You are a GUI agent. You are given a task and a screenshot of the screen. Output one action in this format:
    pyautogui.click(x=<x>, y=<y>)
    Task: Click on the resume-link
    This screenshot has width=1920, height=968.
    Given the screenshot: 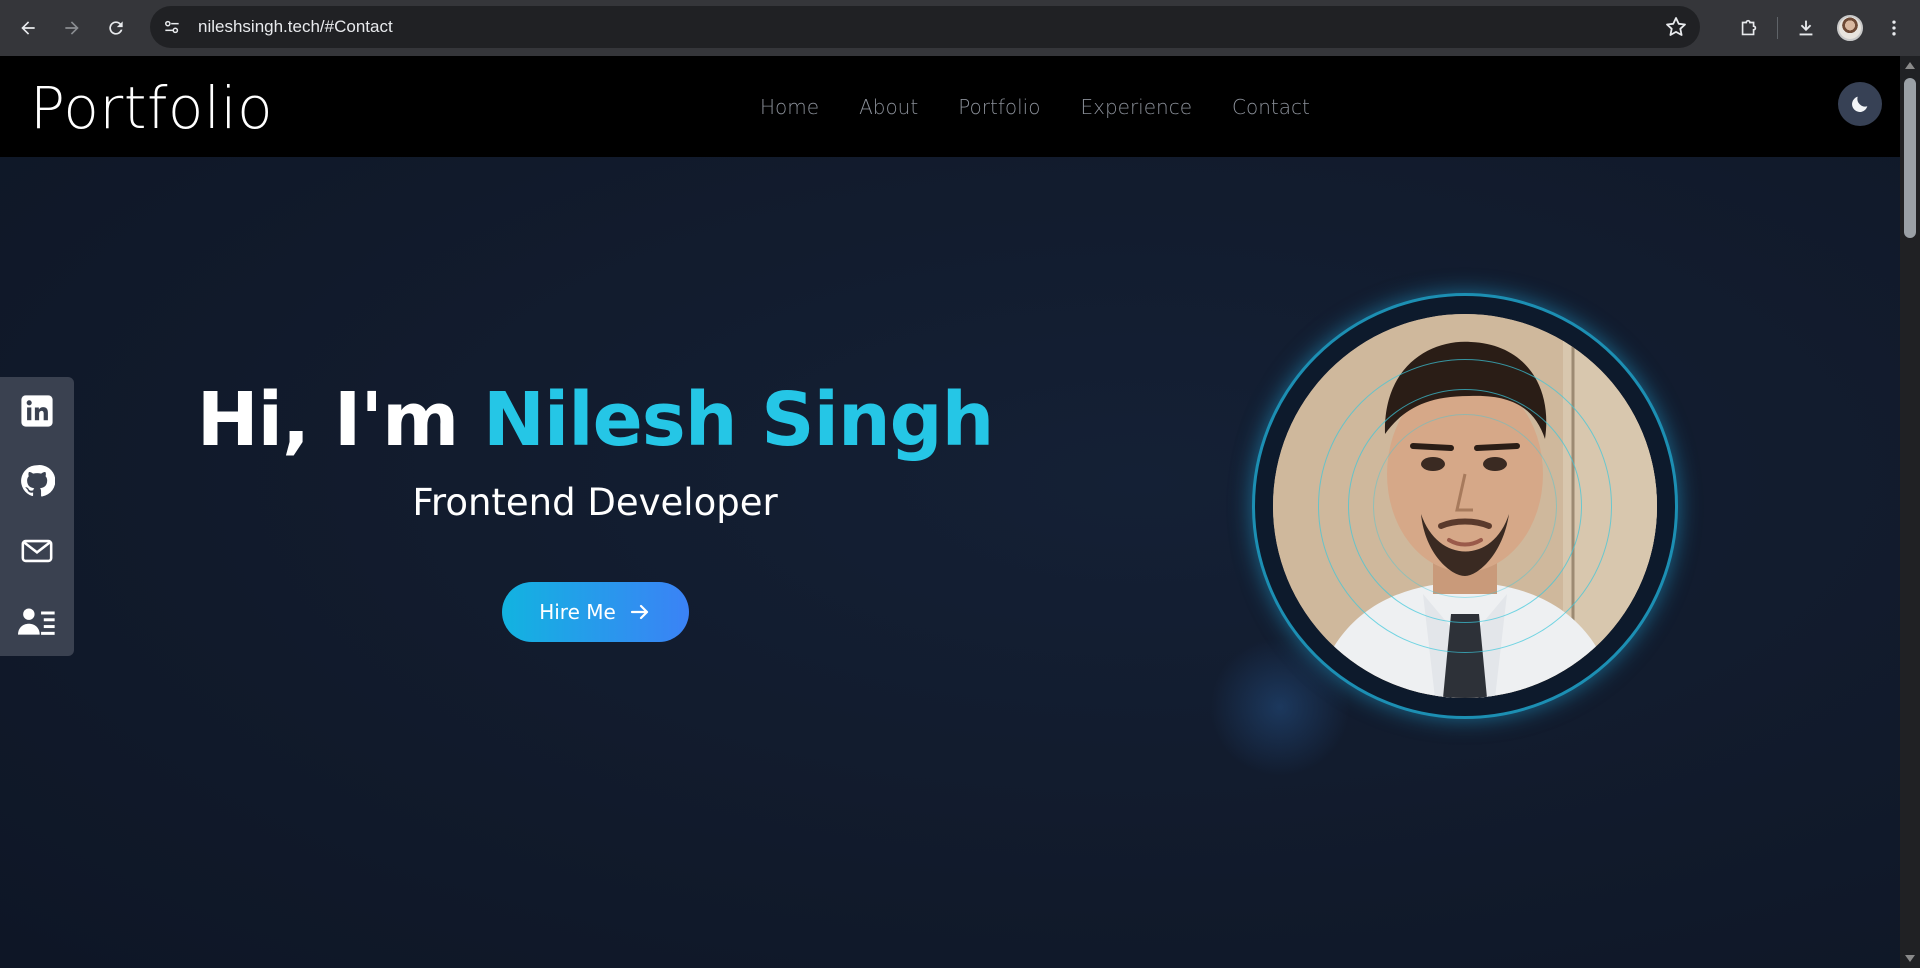 What is the action you would take?
    pyautogui.click(x=37, y=621)
    